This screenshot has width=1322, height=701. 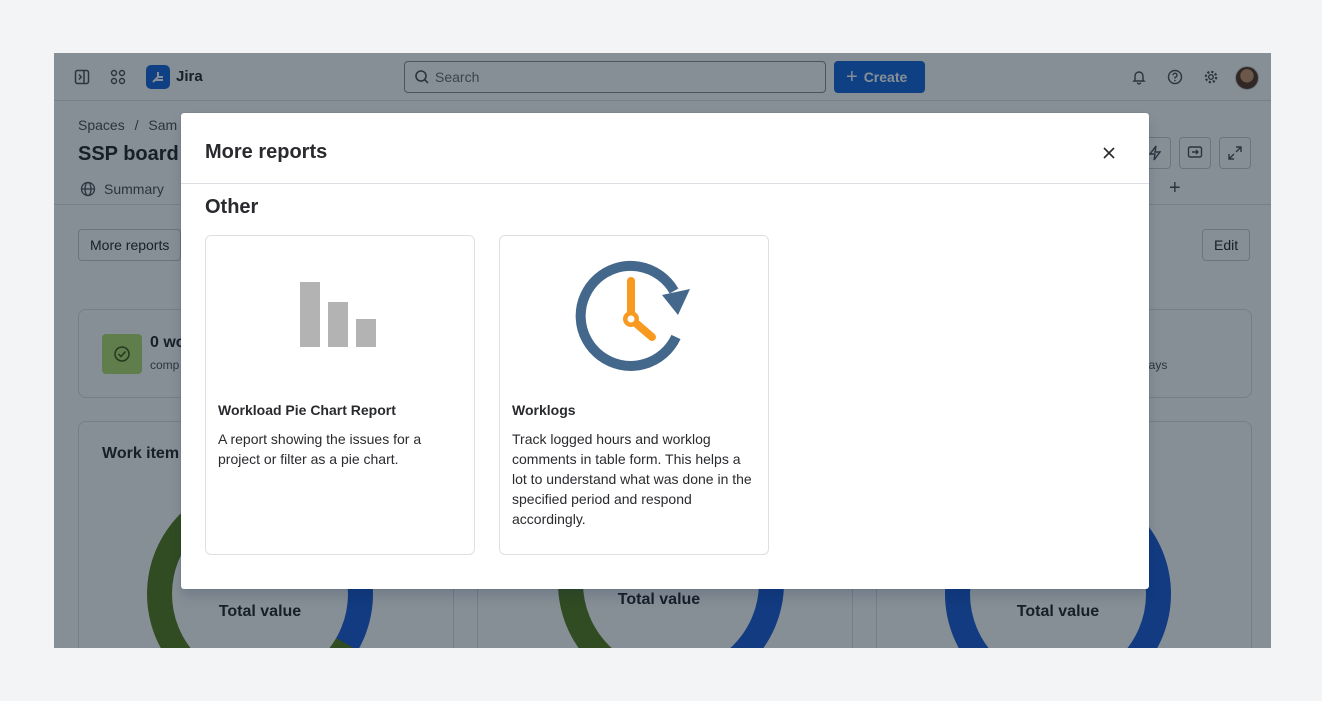 What do you see at coordinates (665, 148) in the screenshot?
I see `modal-header: More reports` at bounding box center [665, 148].